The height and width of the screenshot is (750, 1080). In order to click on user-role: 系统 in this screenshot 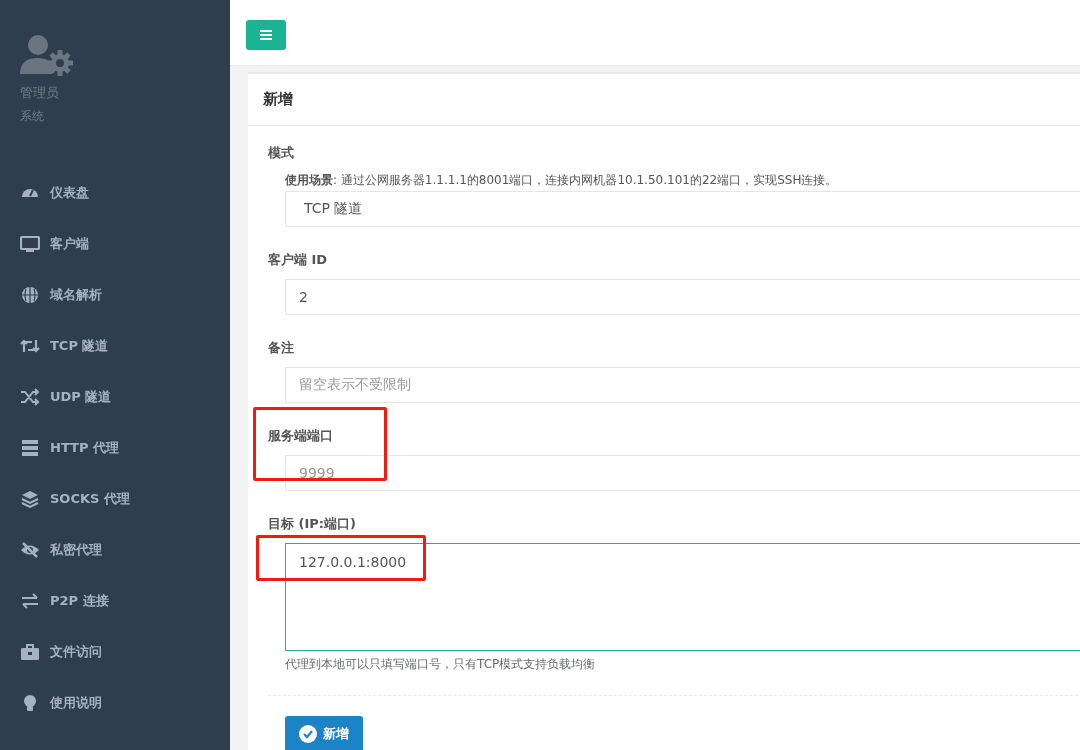, I will do `click(32, 116)`.